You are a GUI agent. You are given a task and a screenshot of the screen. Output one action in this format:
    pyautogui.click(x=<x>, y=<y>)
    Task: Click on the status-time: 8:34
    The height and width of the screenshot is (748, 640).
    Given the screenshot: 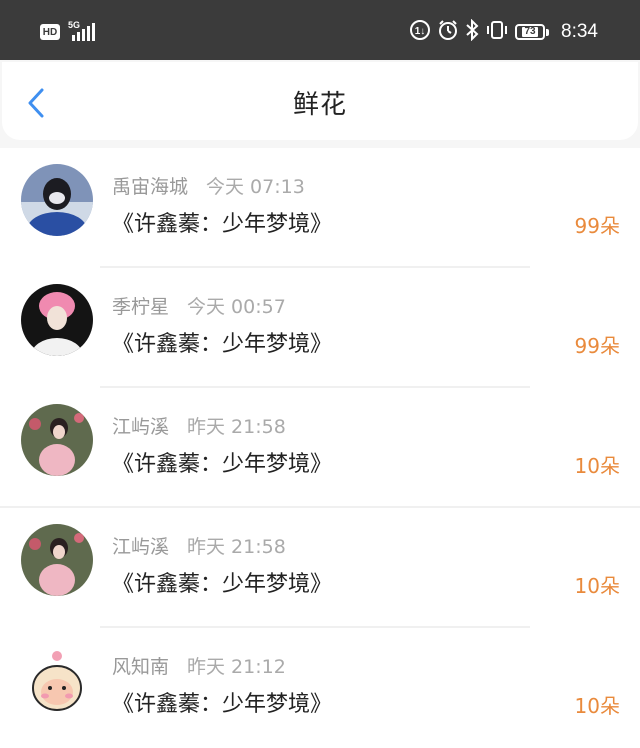 What is the action you would take?
    pyautogui.click(x=579, y=31)
    